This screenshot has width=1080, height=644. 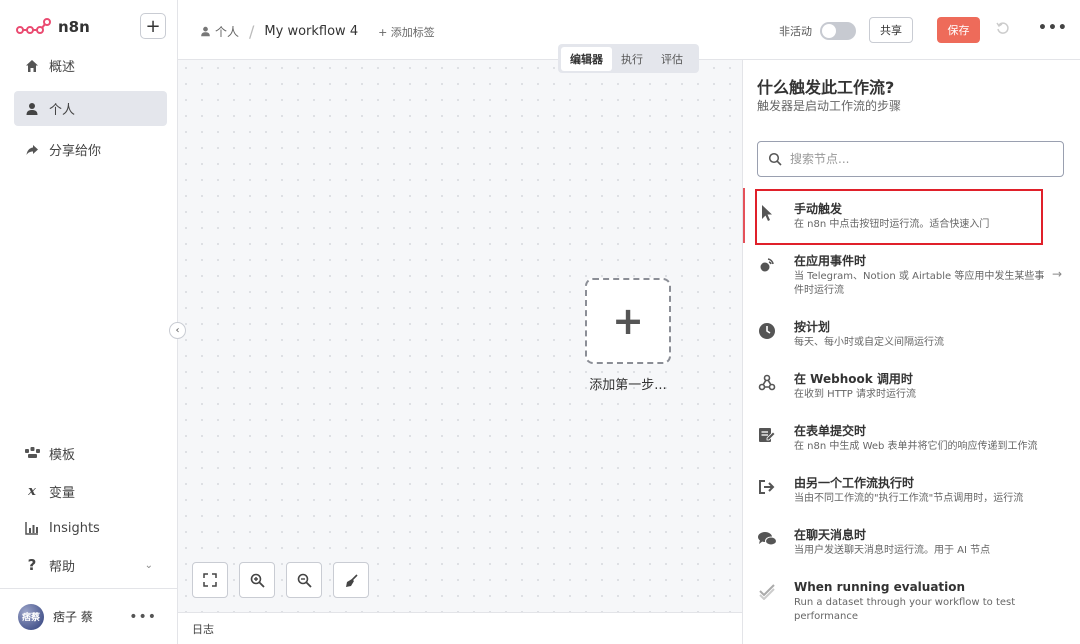 What do you see at coordinates (90, 108) in the screenshot?
I see `sidebar-item-personal: 个人` at bounding box center [90, 108].